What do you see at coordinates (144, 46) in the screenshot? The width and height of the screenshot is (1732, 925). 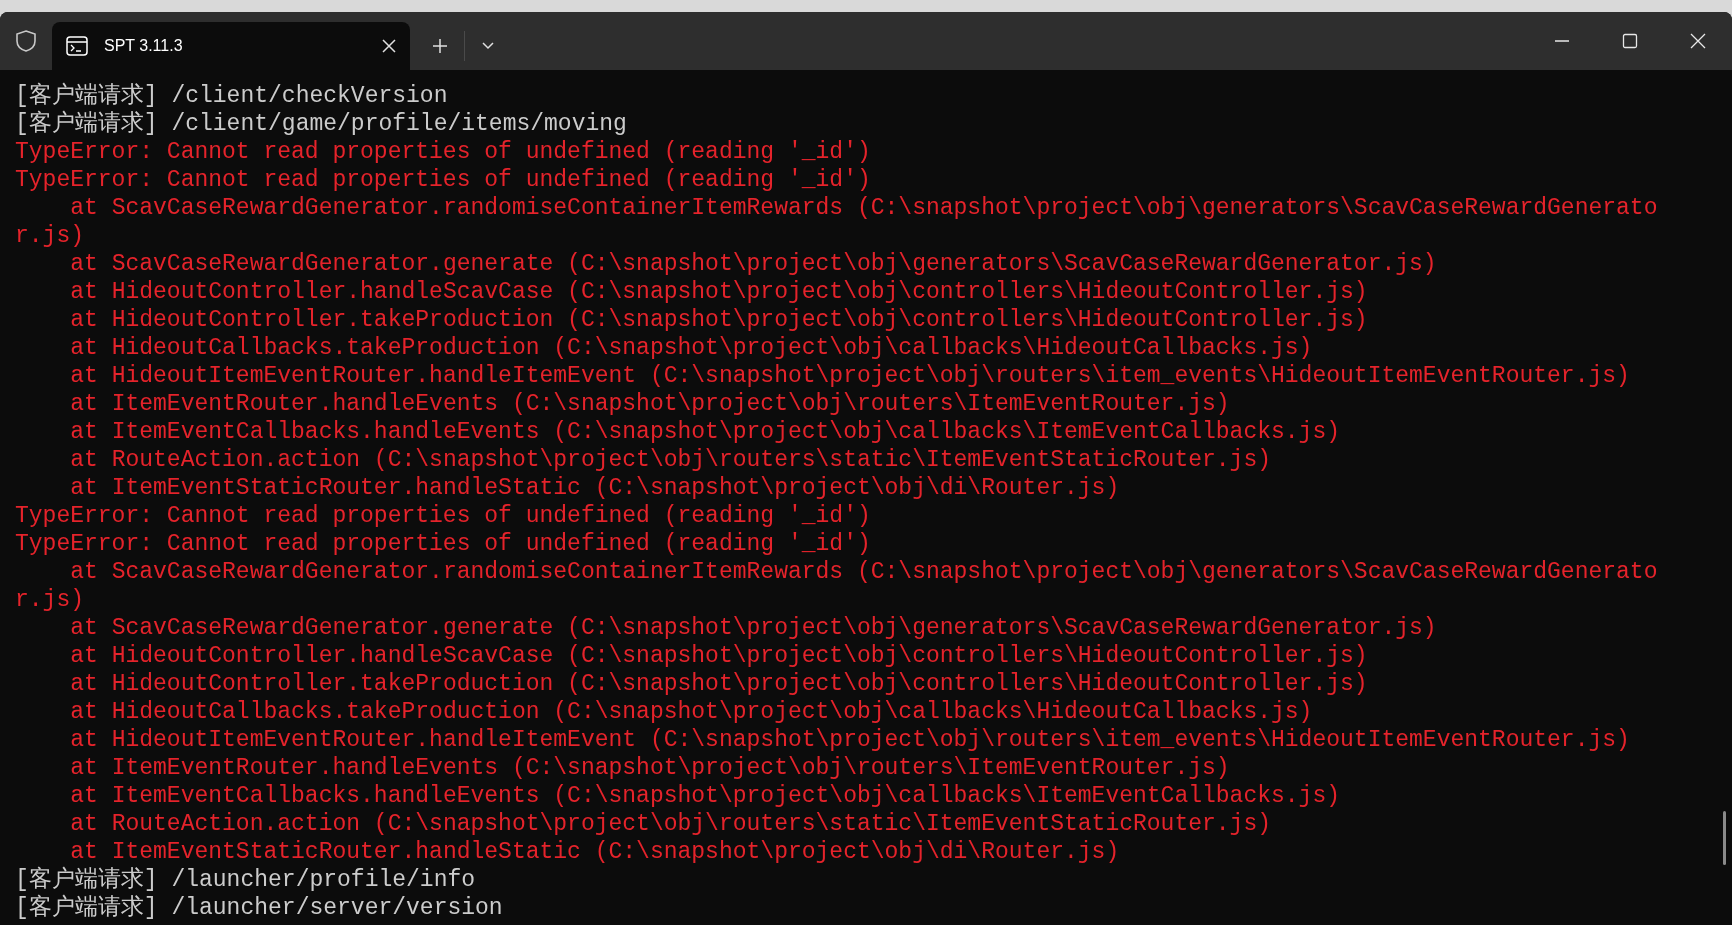 I see `tab-title: SPT 3.11.3` at bounding box center [144, 46].